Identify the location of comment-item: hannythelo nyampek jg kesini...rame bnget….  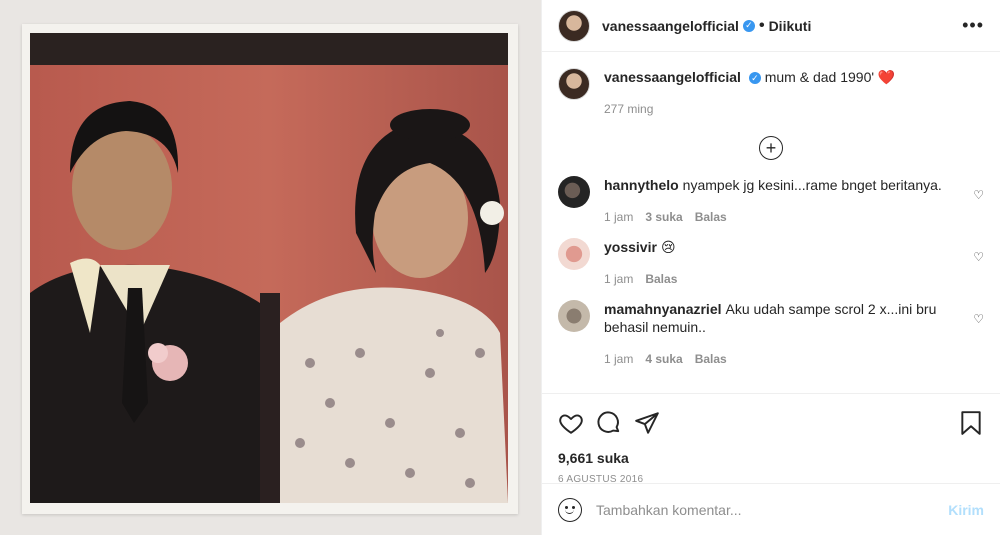
(771, 201).